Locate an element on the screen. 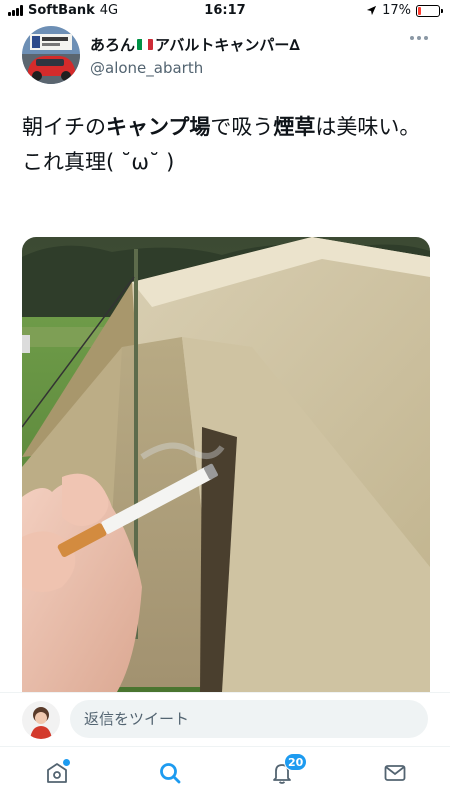  display-name: あろん アバルトキャンパー∆ is located at coordinates (195, 44).